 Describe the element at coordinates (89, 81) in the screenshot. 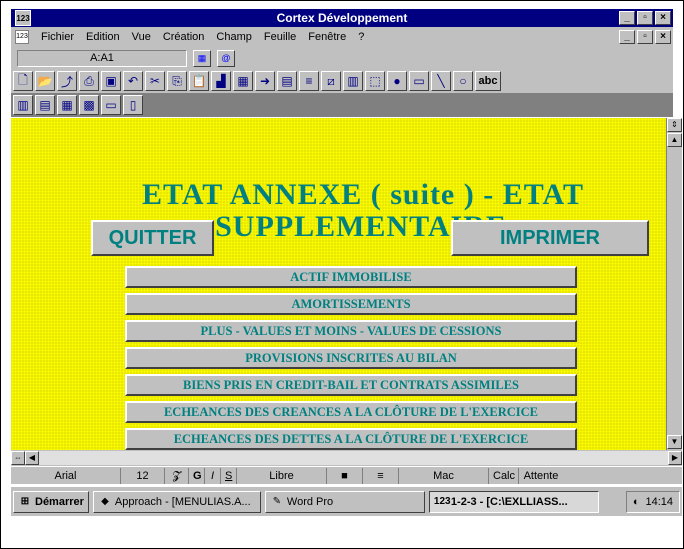

I see `print-icon: ⎙` at that location.